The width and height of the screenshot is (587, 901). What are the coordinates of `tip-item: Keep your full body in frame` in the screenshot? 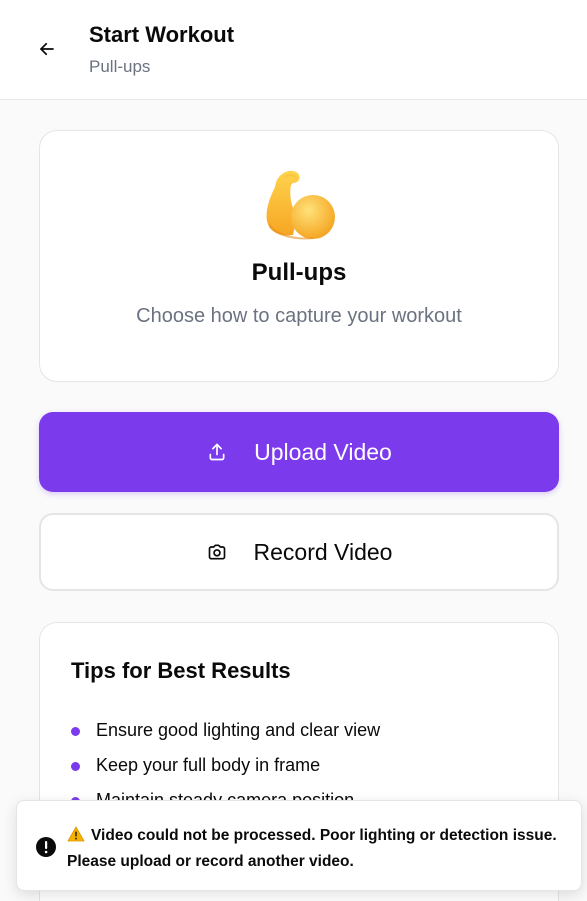 It's located at (225, 771).